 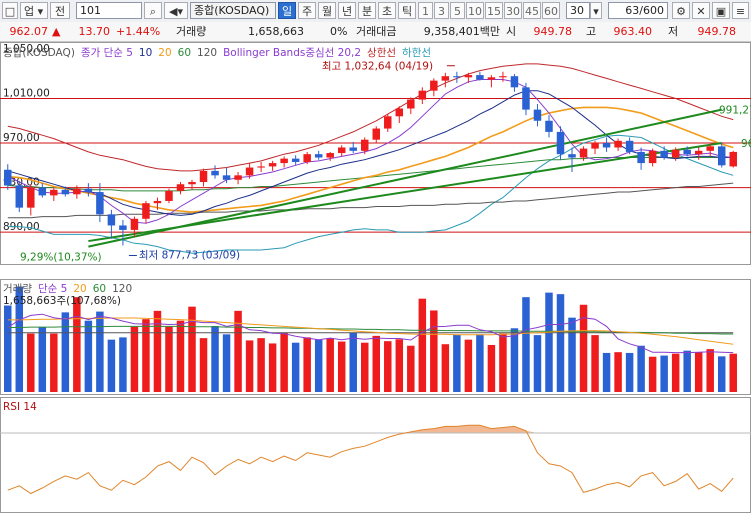 I want to click on price-legend-0: 종합(KOSDAQ), so click(x=39, y=53).